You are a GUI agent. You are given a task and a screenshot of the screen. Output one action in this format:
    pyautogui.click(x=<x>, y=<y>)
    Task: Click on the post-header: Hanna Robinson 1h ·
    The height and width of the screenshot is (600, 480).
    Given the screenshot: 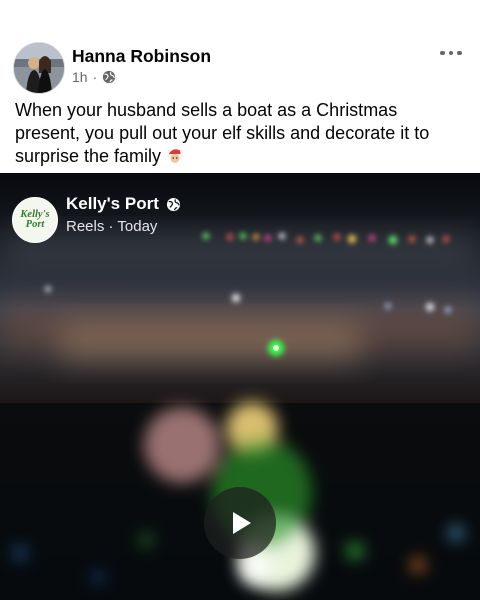 What is the action you would take?
    pyautogui.click(x=240, y=66)
    